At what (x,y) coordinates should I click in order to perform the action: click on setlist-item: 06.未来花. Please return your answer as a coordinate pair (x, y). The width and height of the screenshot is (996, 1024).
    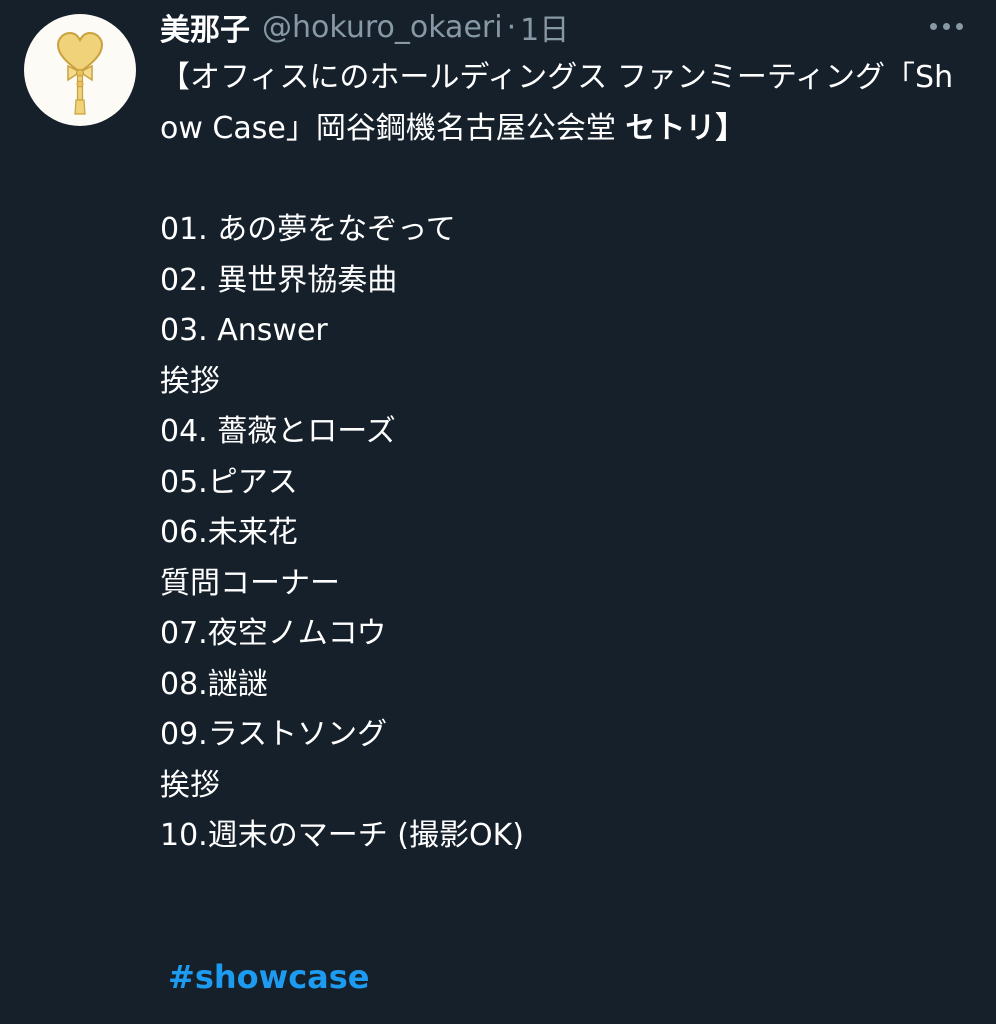
    Looking at the image, I should click on (229, 532).